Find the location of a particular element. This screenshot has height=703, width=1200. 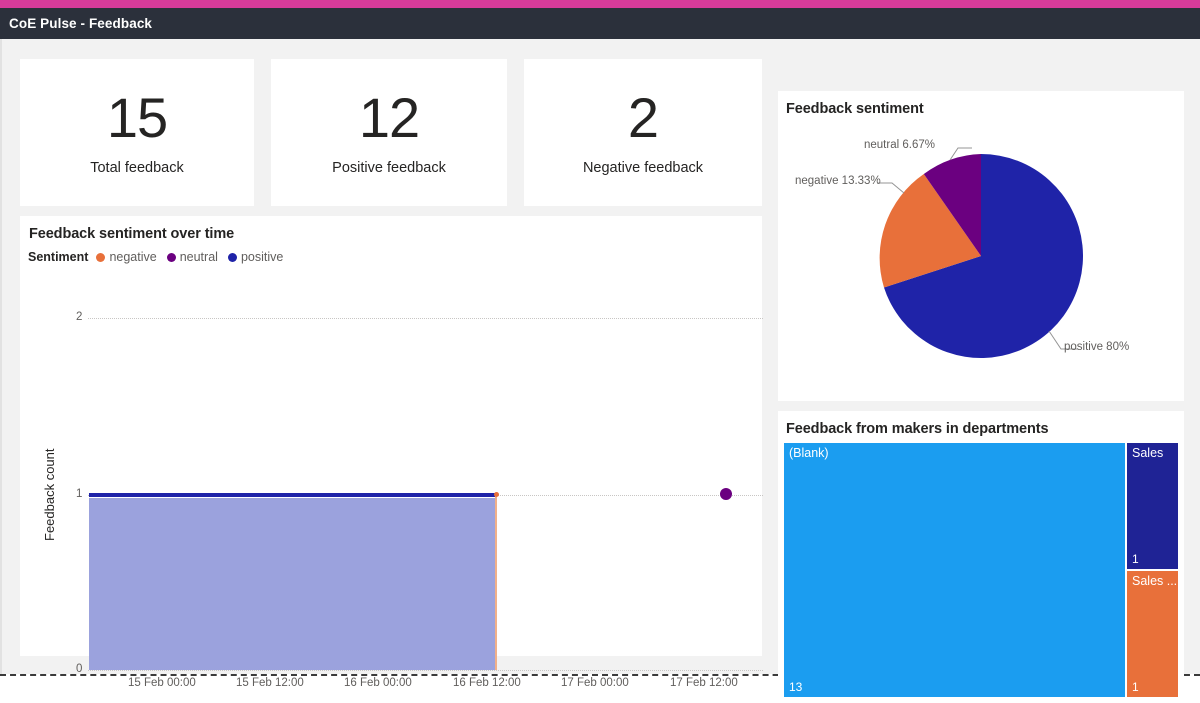

x-tick-label: 16 Feb 12:00 is located at coordinates (487, 683).